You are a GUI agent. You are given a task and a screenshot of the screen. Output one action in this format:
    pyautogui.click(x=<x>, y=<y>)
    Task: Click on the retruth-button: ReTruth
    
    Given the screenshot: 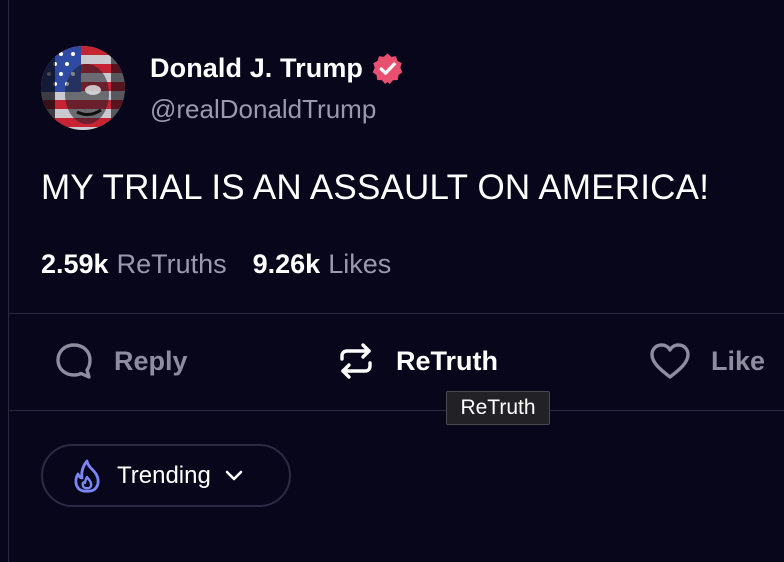 What is the action you would take?
    pyautogui.click(x=417, y=361)
    